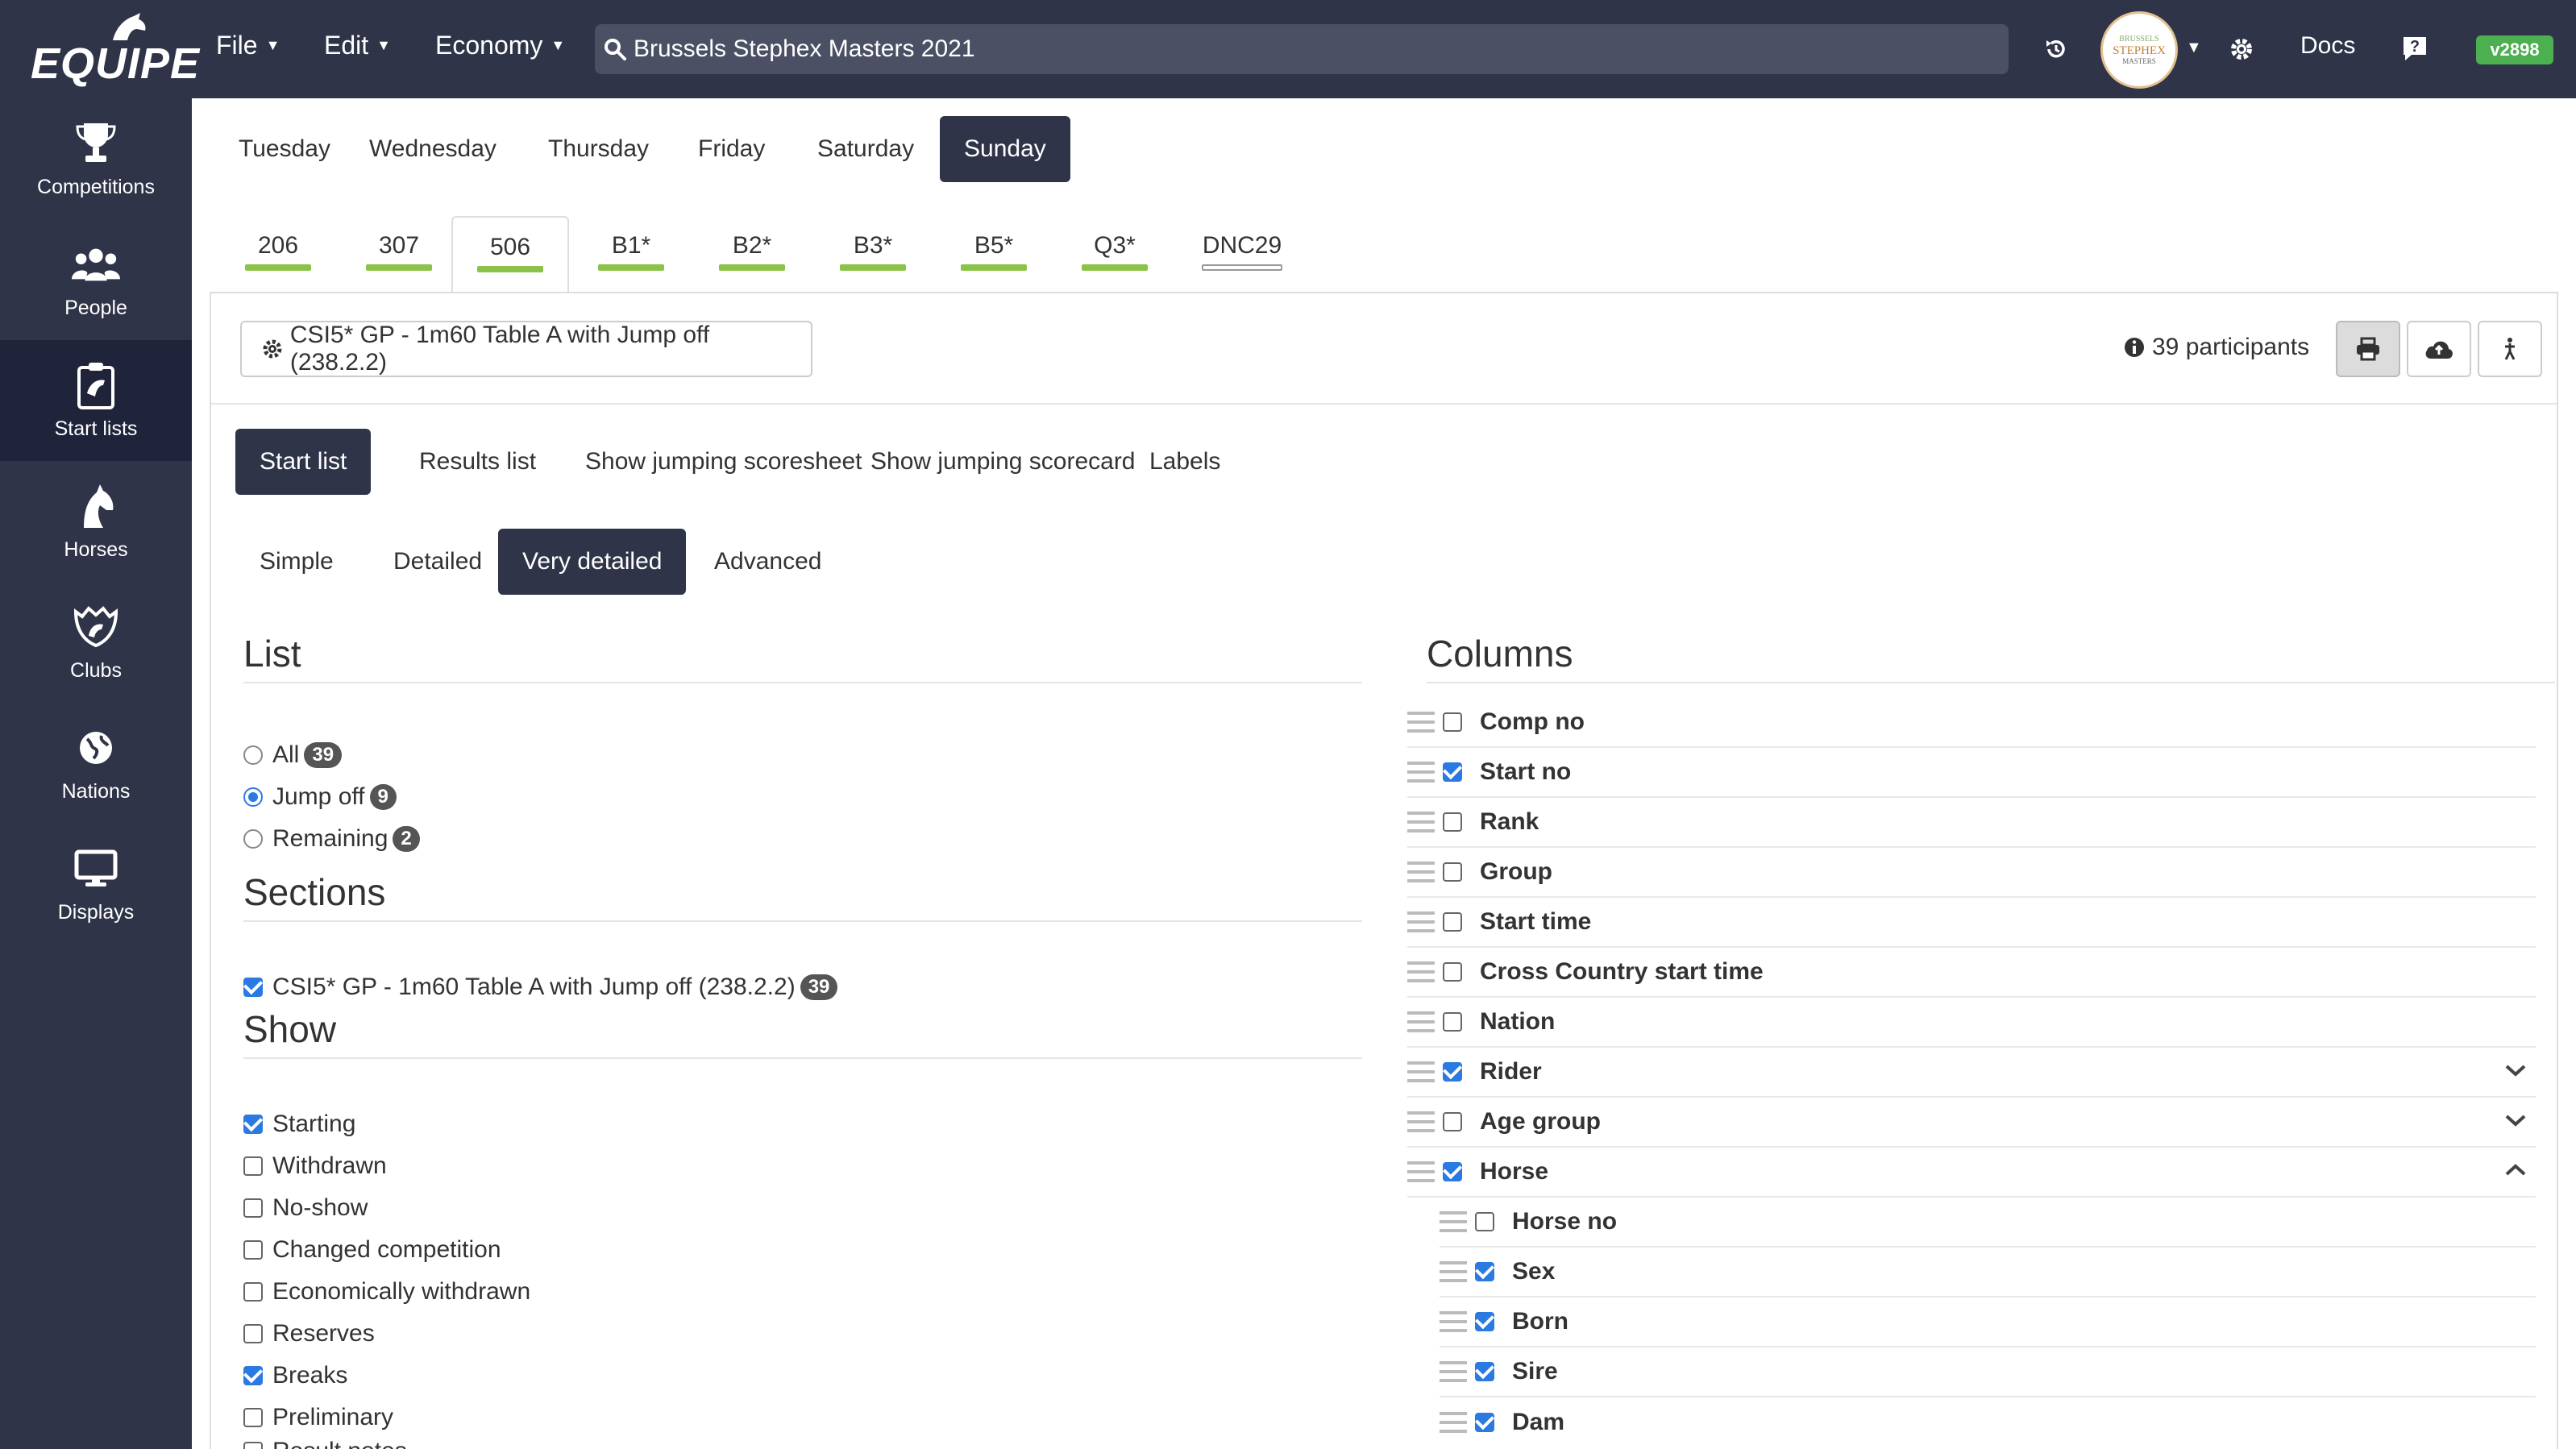 Image resolution: width=2576 pixels, height=1449 pixels. I want to click on column-row-rank: Rank, so click(1971, 823).